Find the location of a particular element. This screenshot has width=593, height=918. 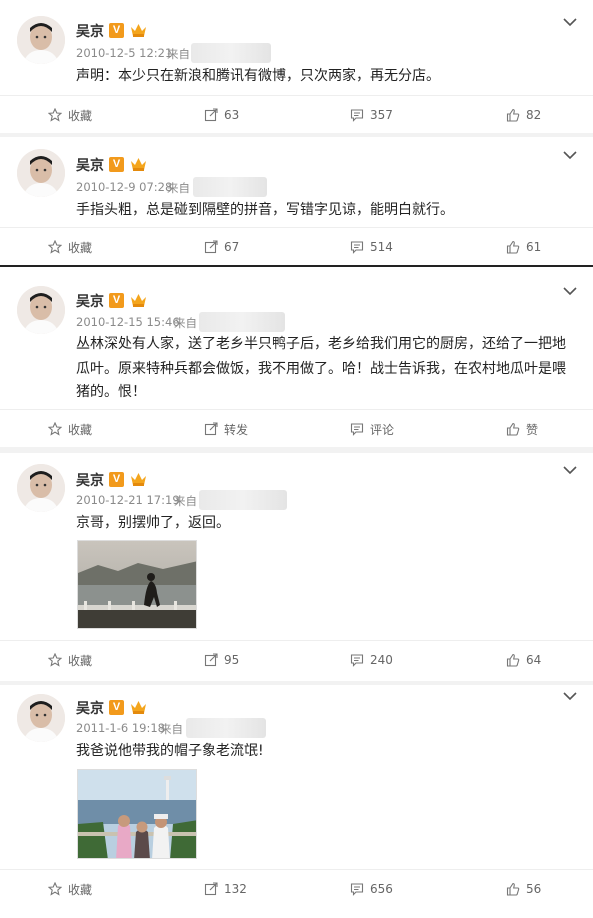

post-date: 2010-12-21 17:19 is located at coordinates (128, 500).